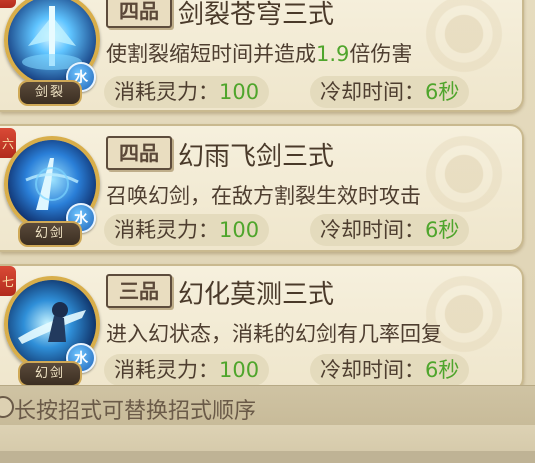  Describe the element at coordinates (139, 153) in the screenshot. I see `rank-badge-2: 四品` at that location.